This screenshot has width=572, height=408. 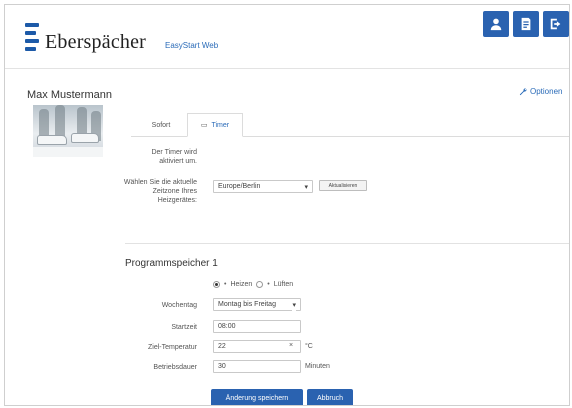 What do you see at coordinates (257, 346) in the screenshot?
I see `target-temperature-input: 22` at bounding box center [257, 346].